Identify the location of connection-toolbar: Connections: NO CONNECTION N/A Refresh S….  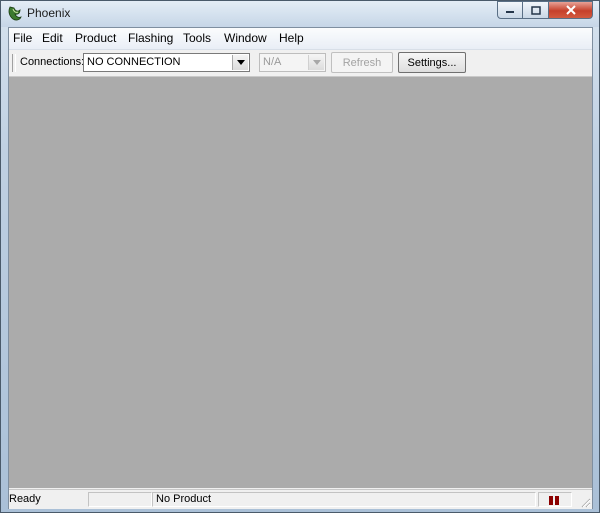
(300, 63).